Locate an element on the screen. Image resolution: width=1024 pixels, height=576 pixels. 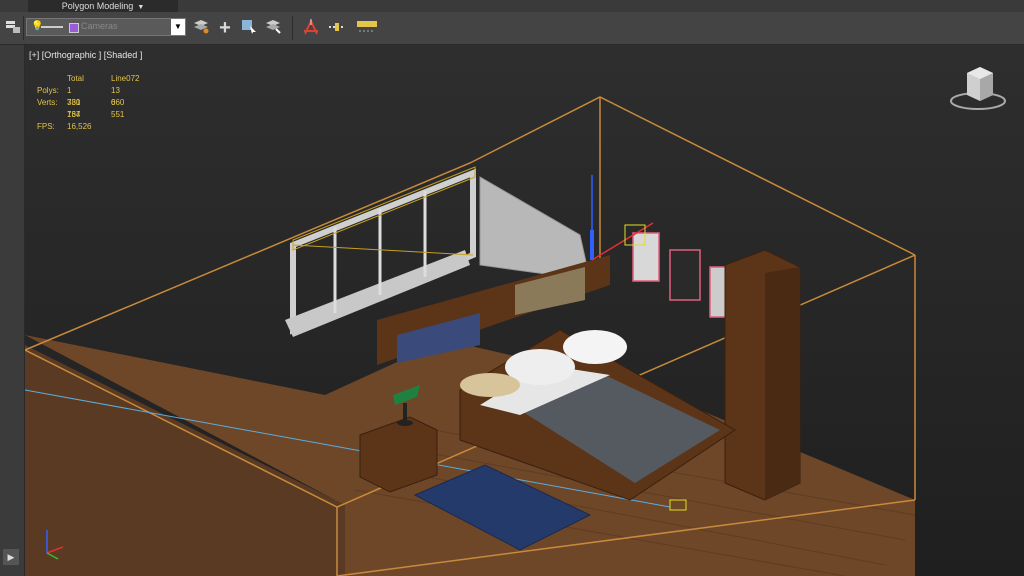
stats-fps-value: 16,526 is located at coordinates (79, 126).